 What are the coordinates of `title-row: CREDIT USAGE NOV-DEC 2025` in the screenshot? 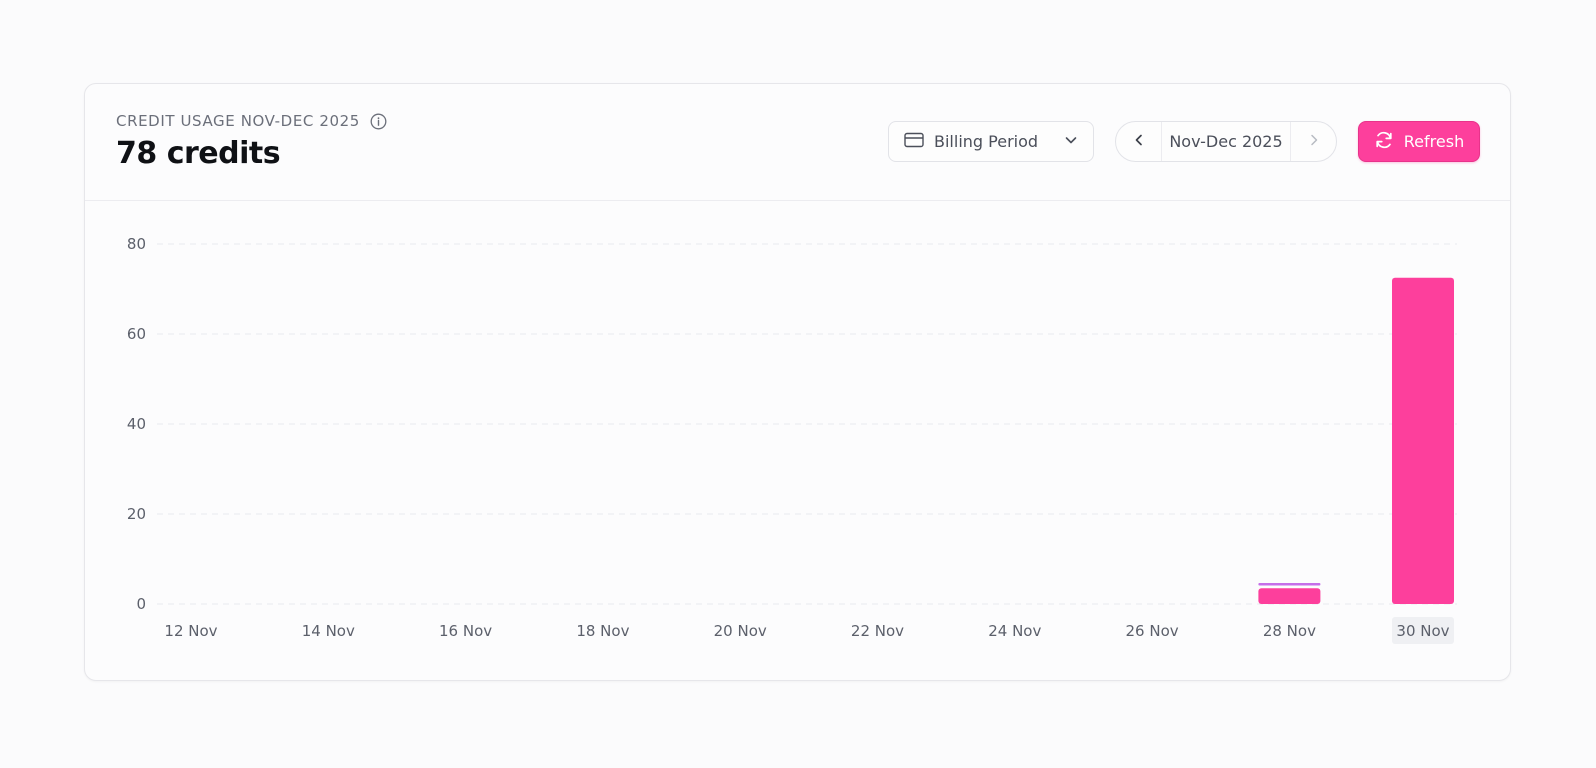 It's located at (251, 121).